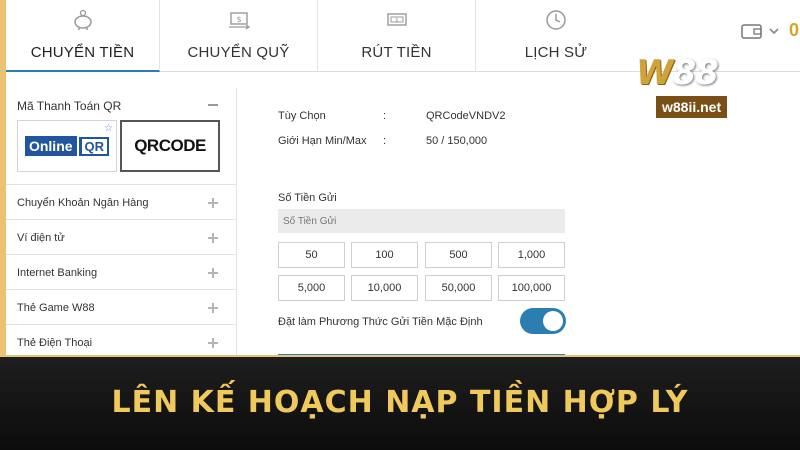 This screenshot has height=450, width=800. I want to click on tab-chuyen-tien: CHUYỂN TIỀN, so click(83, 36).